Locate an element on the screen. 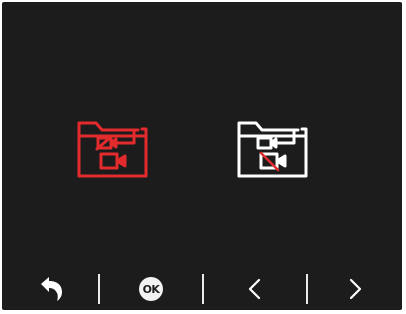 Image resolution: width=406 pixels, height=314 pixels. chevron-right-icon is located at coordinates (355, 289).